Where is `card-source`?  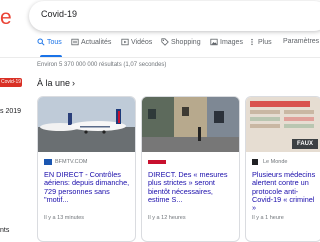
card-source is located at coordinates (158, 162).